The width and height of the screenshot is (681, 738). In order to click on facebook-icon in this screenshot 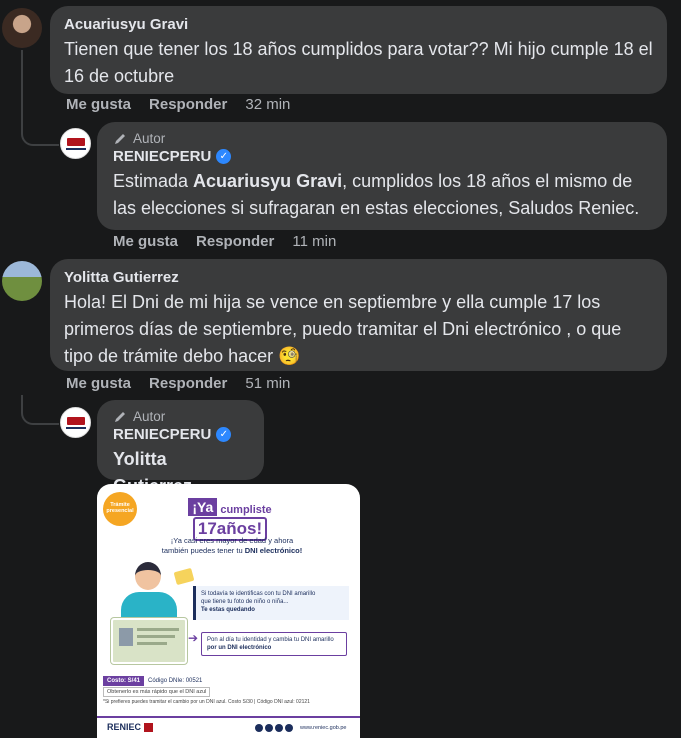, I will do `click(259, 728)`.